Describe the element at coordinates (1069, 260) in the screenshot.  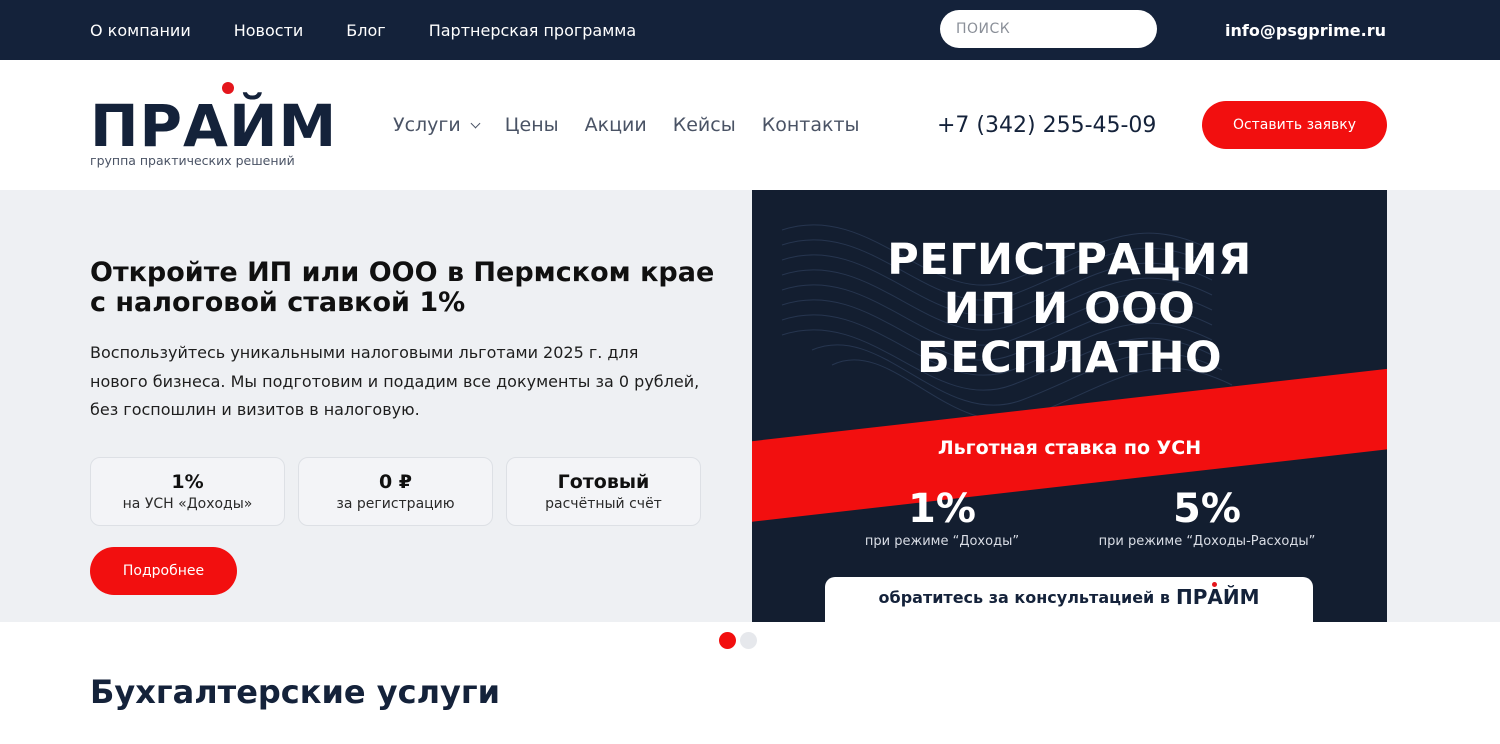
I see `banner-title-line: РЕГИСТРАЦИЯ` at that location.